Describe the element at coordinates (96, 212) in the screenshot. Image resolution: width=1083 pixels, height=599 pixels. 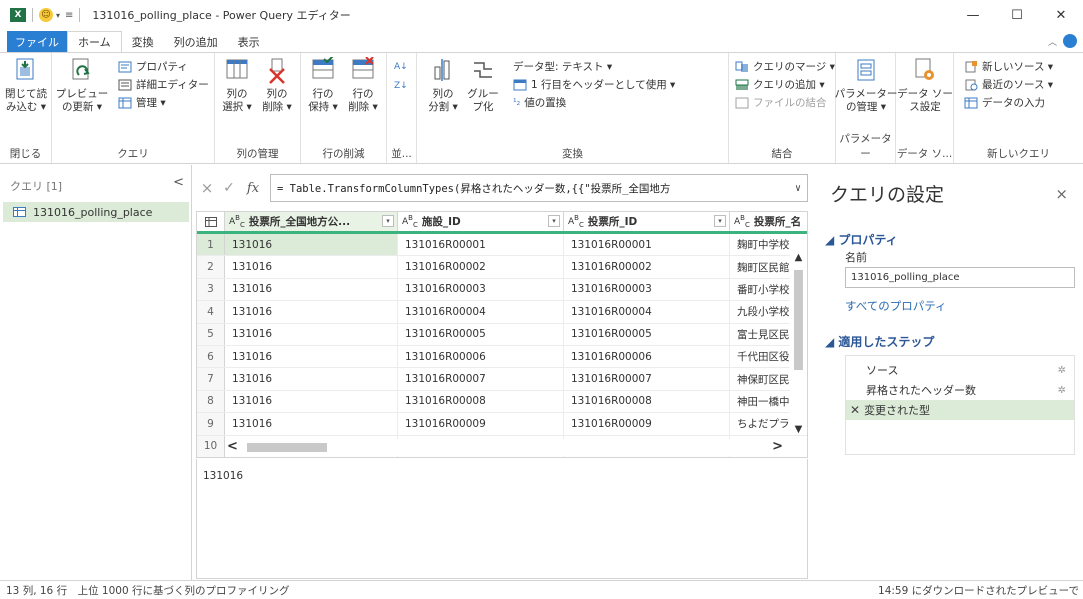
I see `query-item: 131016_polling_place` at that location.